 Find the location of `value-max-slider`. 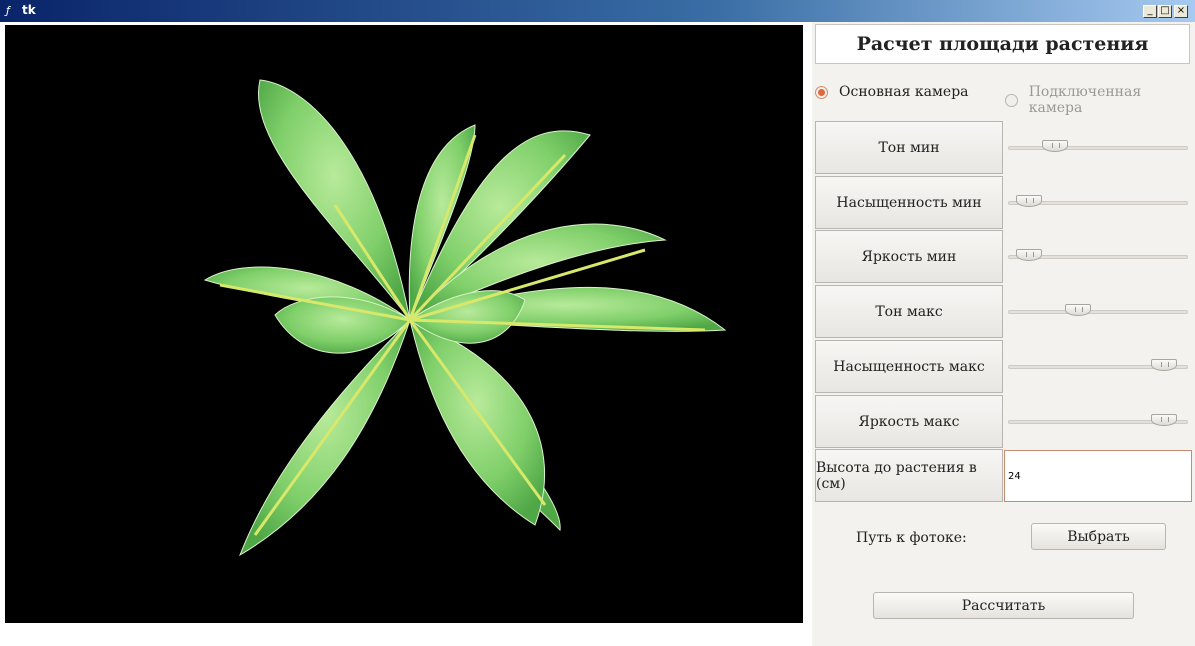

value-max-slider is located at coordinates (1098, 421).